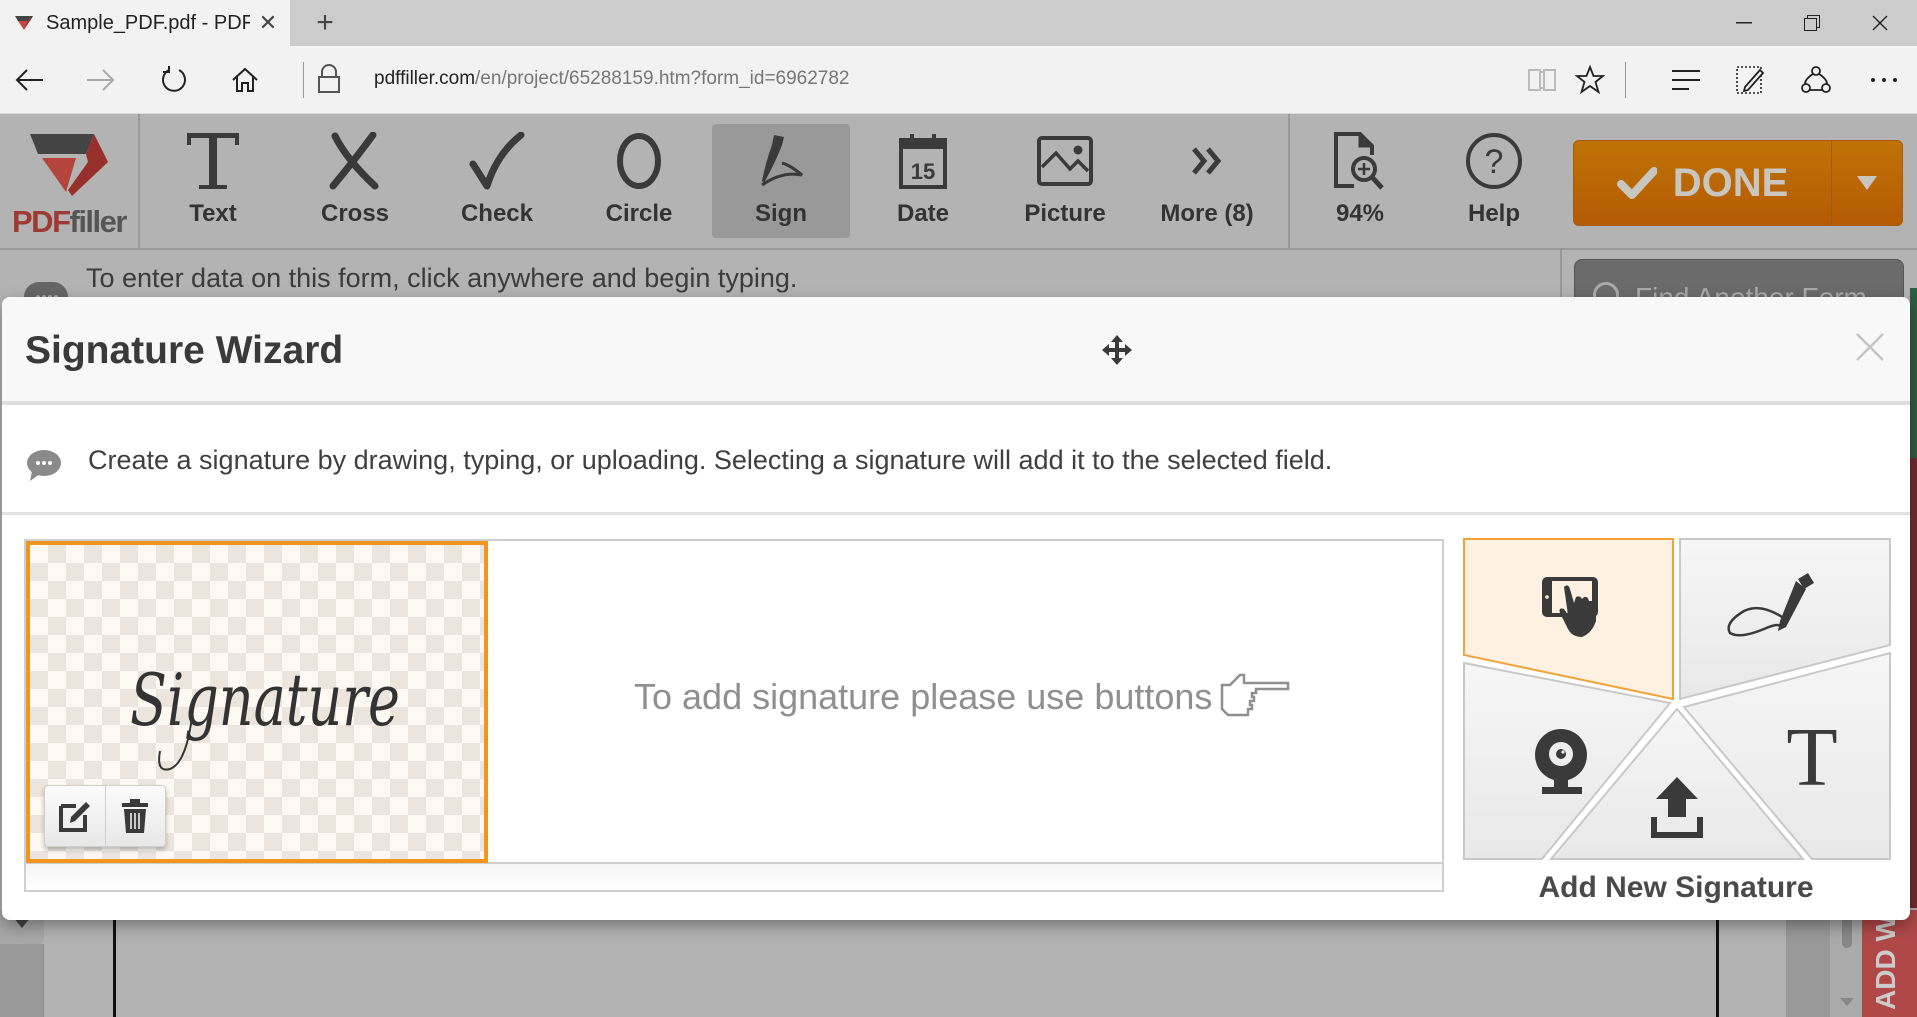 The image size is (1917, 1017). I want to click on window-restore-icon, so click(1812, 23).